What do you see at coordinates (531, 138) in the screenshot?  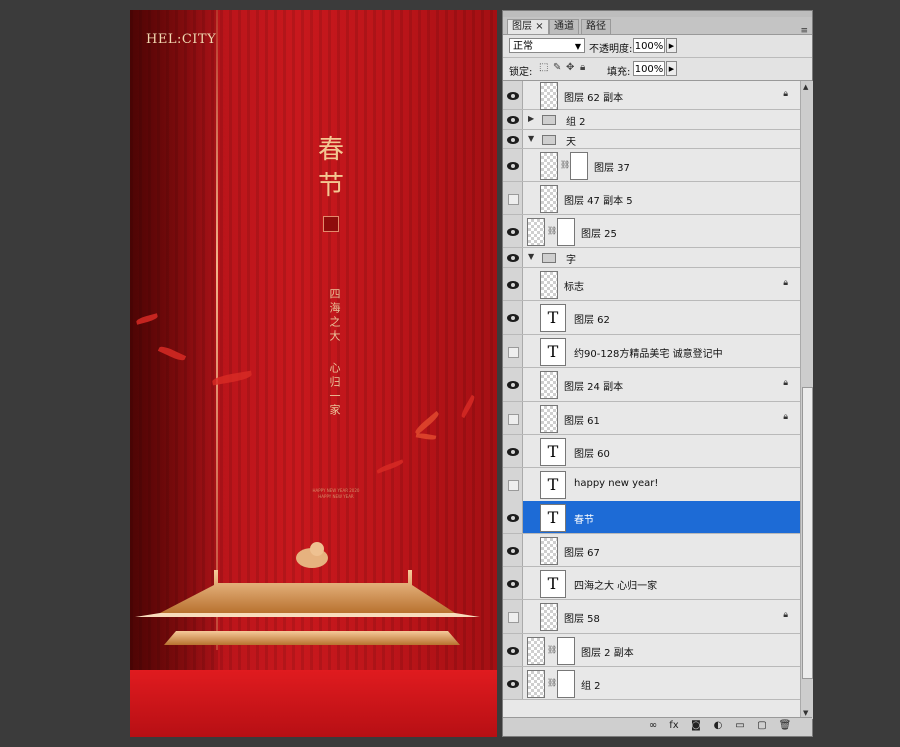 I see `collapse-triangle-icon: ▼` at bounding box center [531, 138].